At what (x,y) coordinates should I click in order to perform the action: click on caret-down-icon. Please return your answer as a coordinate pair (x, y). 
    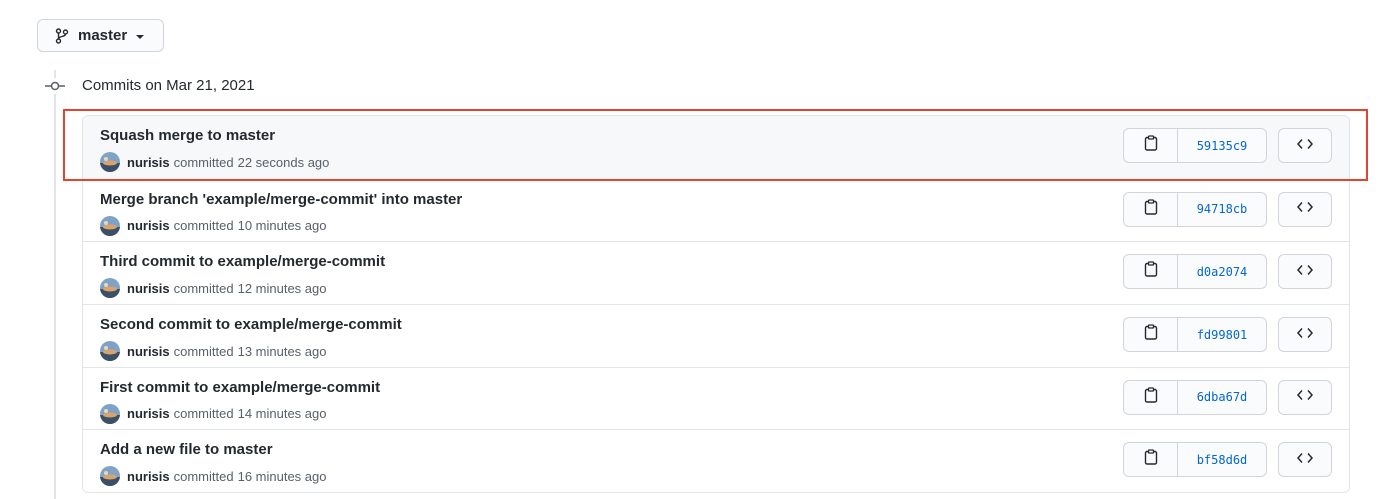
    Looking at the image, I should click on (140, 36).